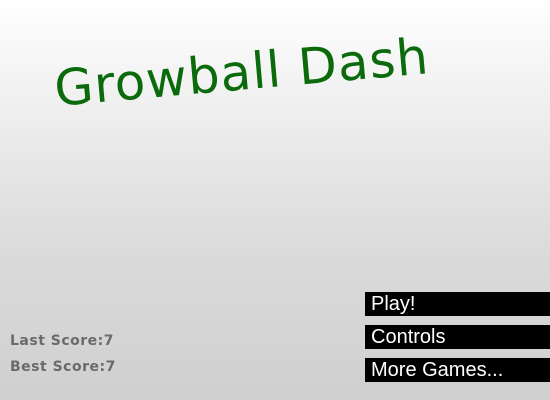 The width and height of the screenshot is (550, 400). I want to click on score-panel: Last Score:7 Best Score:7, so click(63, 358).